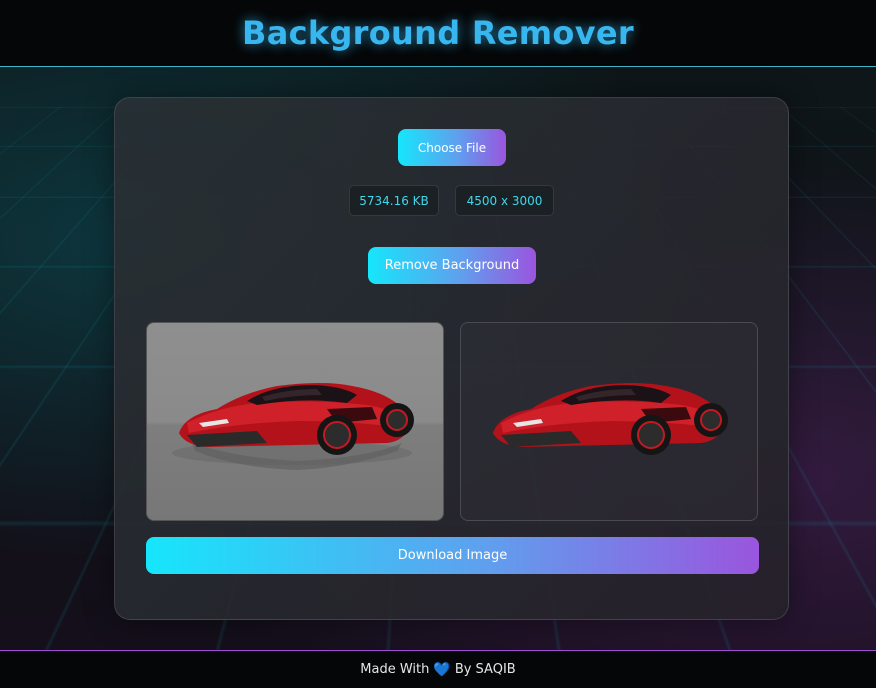  I want to click on footer: Made With 💙 By SAQIB, so click(438, 669).